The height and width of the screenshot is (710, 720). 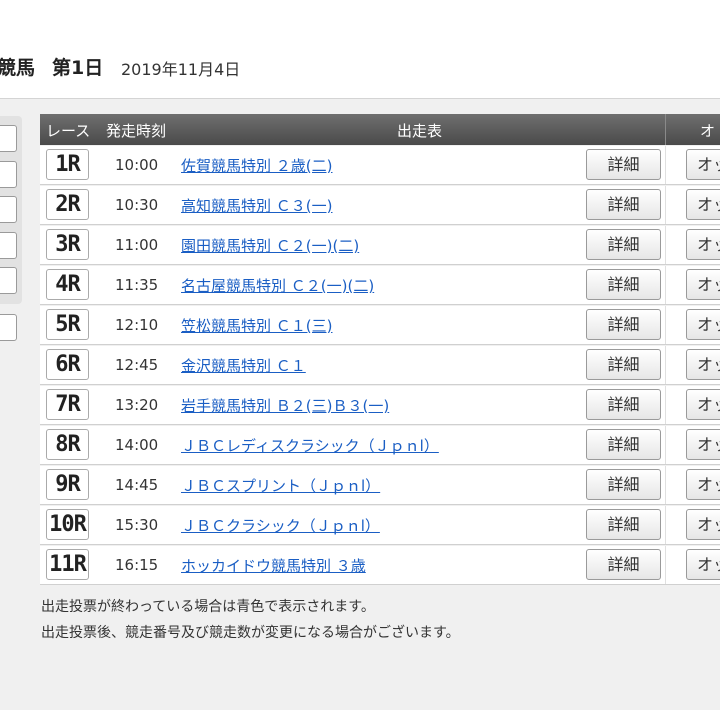 I want to click on post-time: 12:45, so click(x=137, y=365).